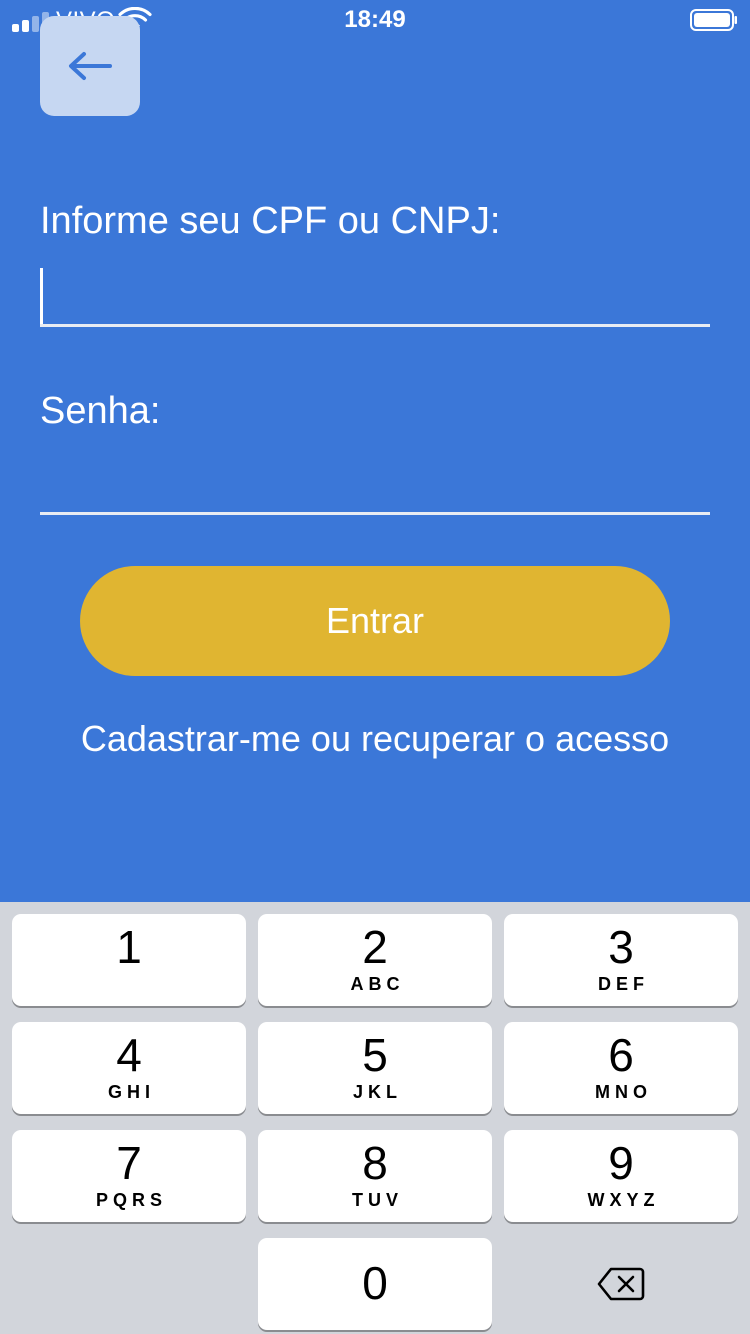  What do you see at coordinates (375, 297) in the screenshot?
I see `document-input` at bounding box center [375, 297].